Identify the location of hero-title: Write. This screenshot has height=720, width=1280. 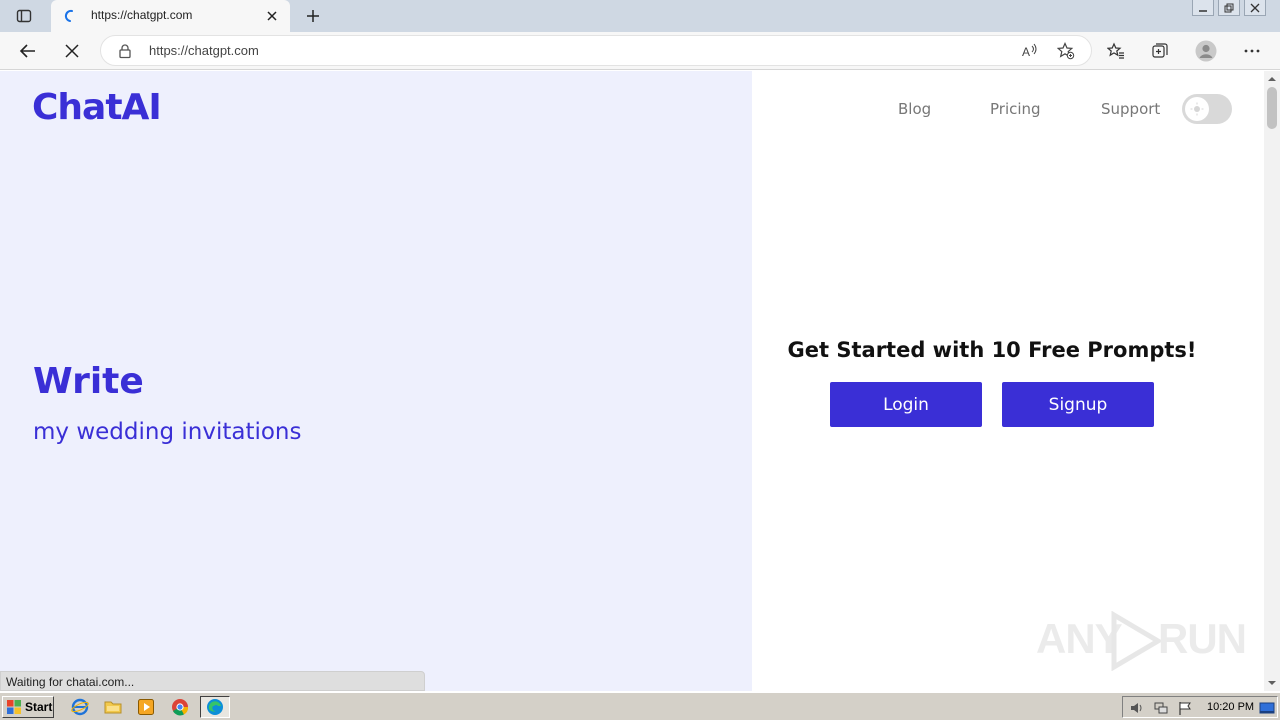
(88, 381).